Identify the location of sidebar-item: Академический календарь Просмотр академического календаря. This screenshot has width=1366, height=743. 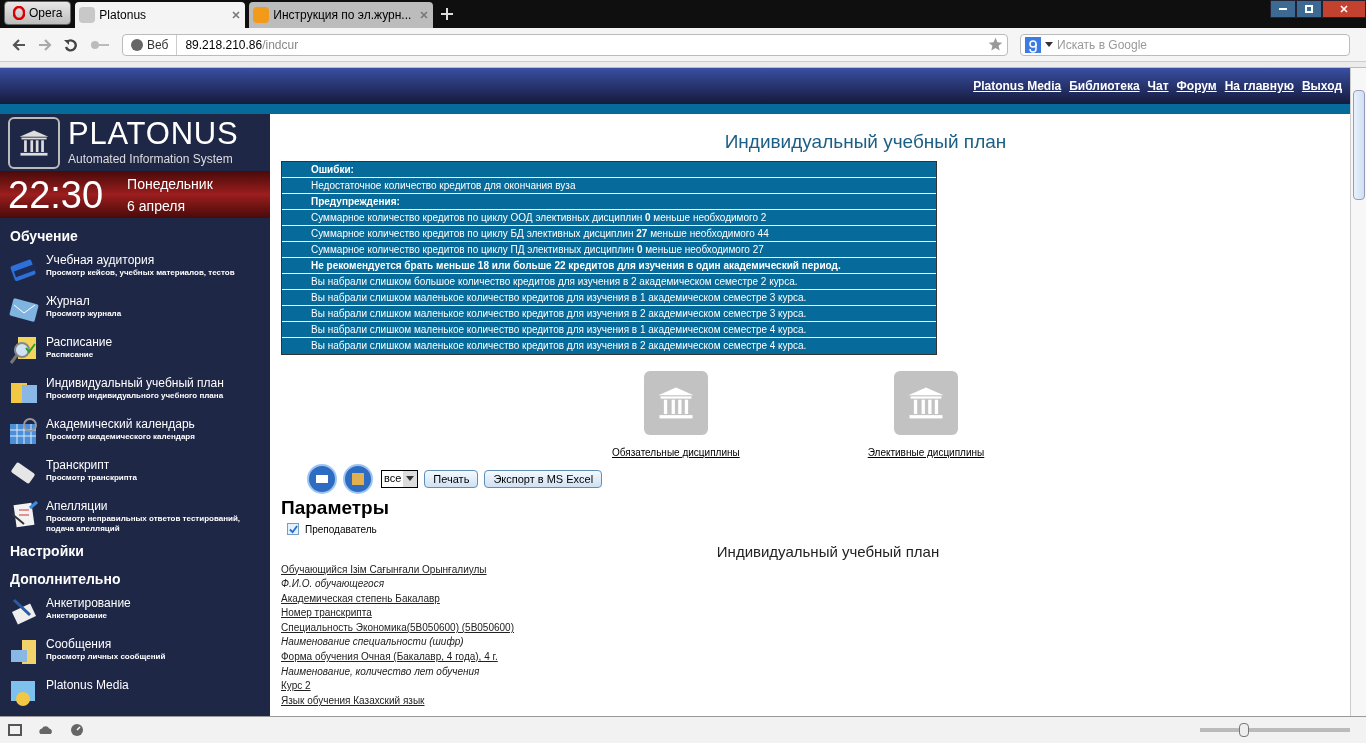
(135, 434).